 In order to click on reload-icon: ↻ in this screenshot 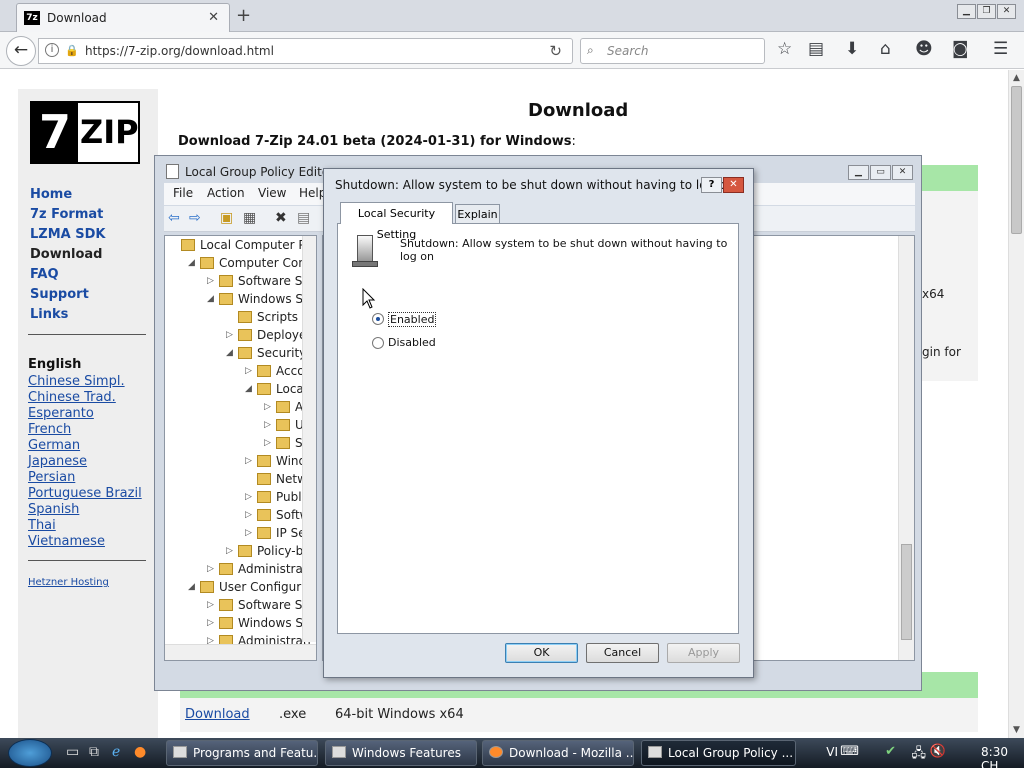, I will do `click(555, 51)`.